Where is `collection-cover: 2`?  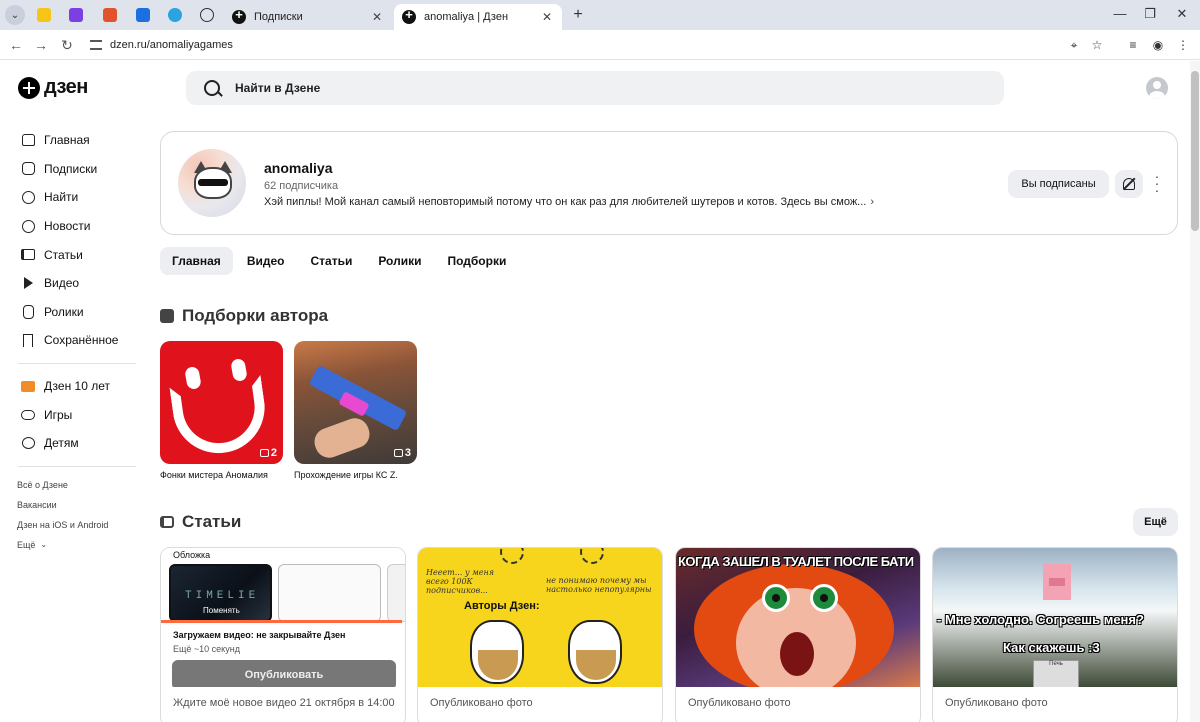 collection-cover: 2 is located at coordinates (221, 402).